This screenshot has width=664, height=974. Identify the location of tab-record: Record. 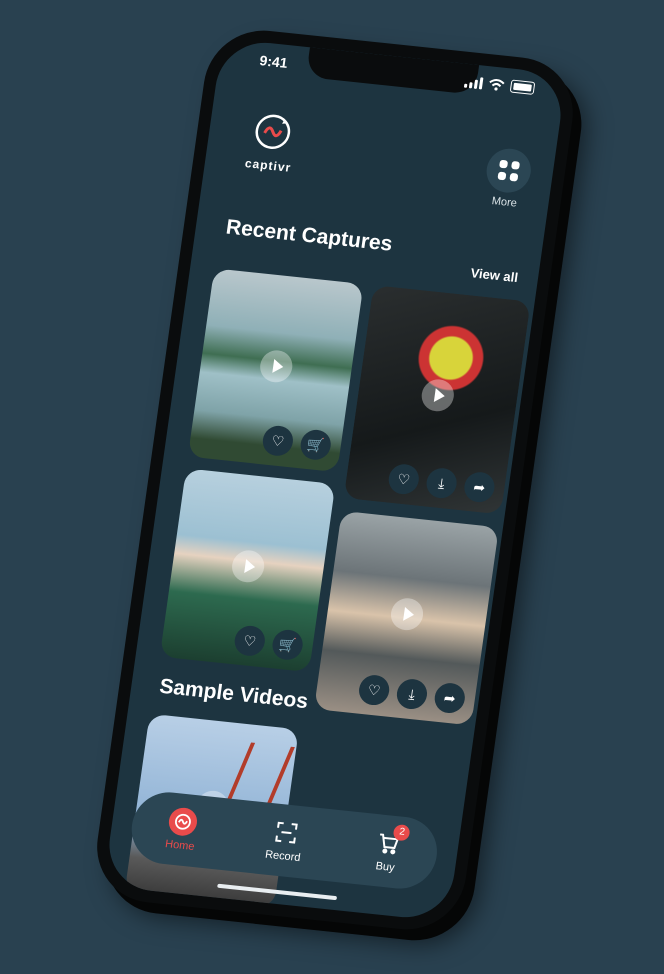
(284, 840).